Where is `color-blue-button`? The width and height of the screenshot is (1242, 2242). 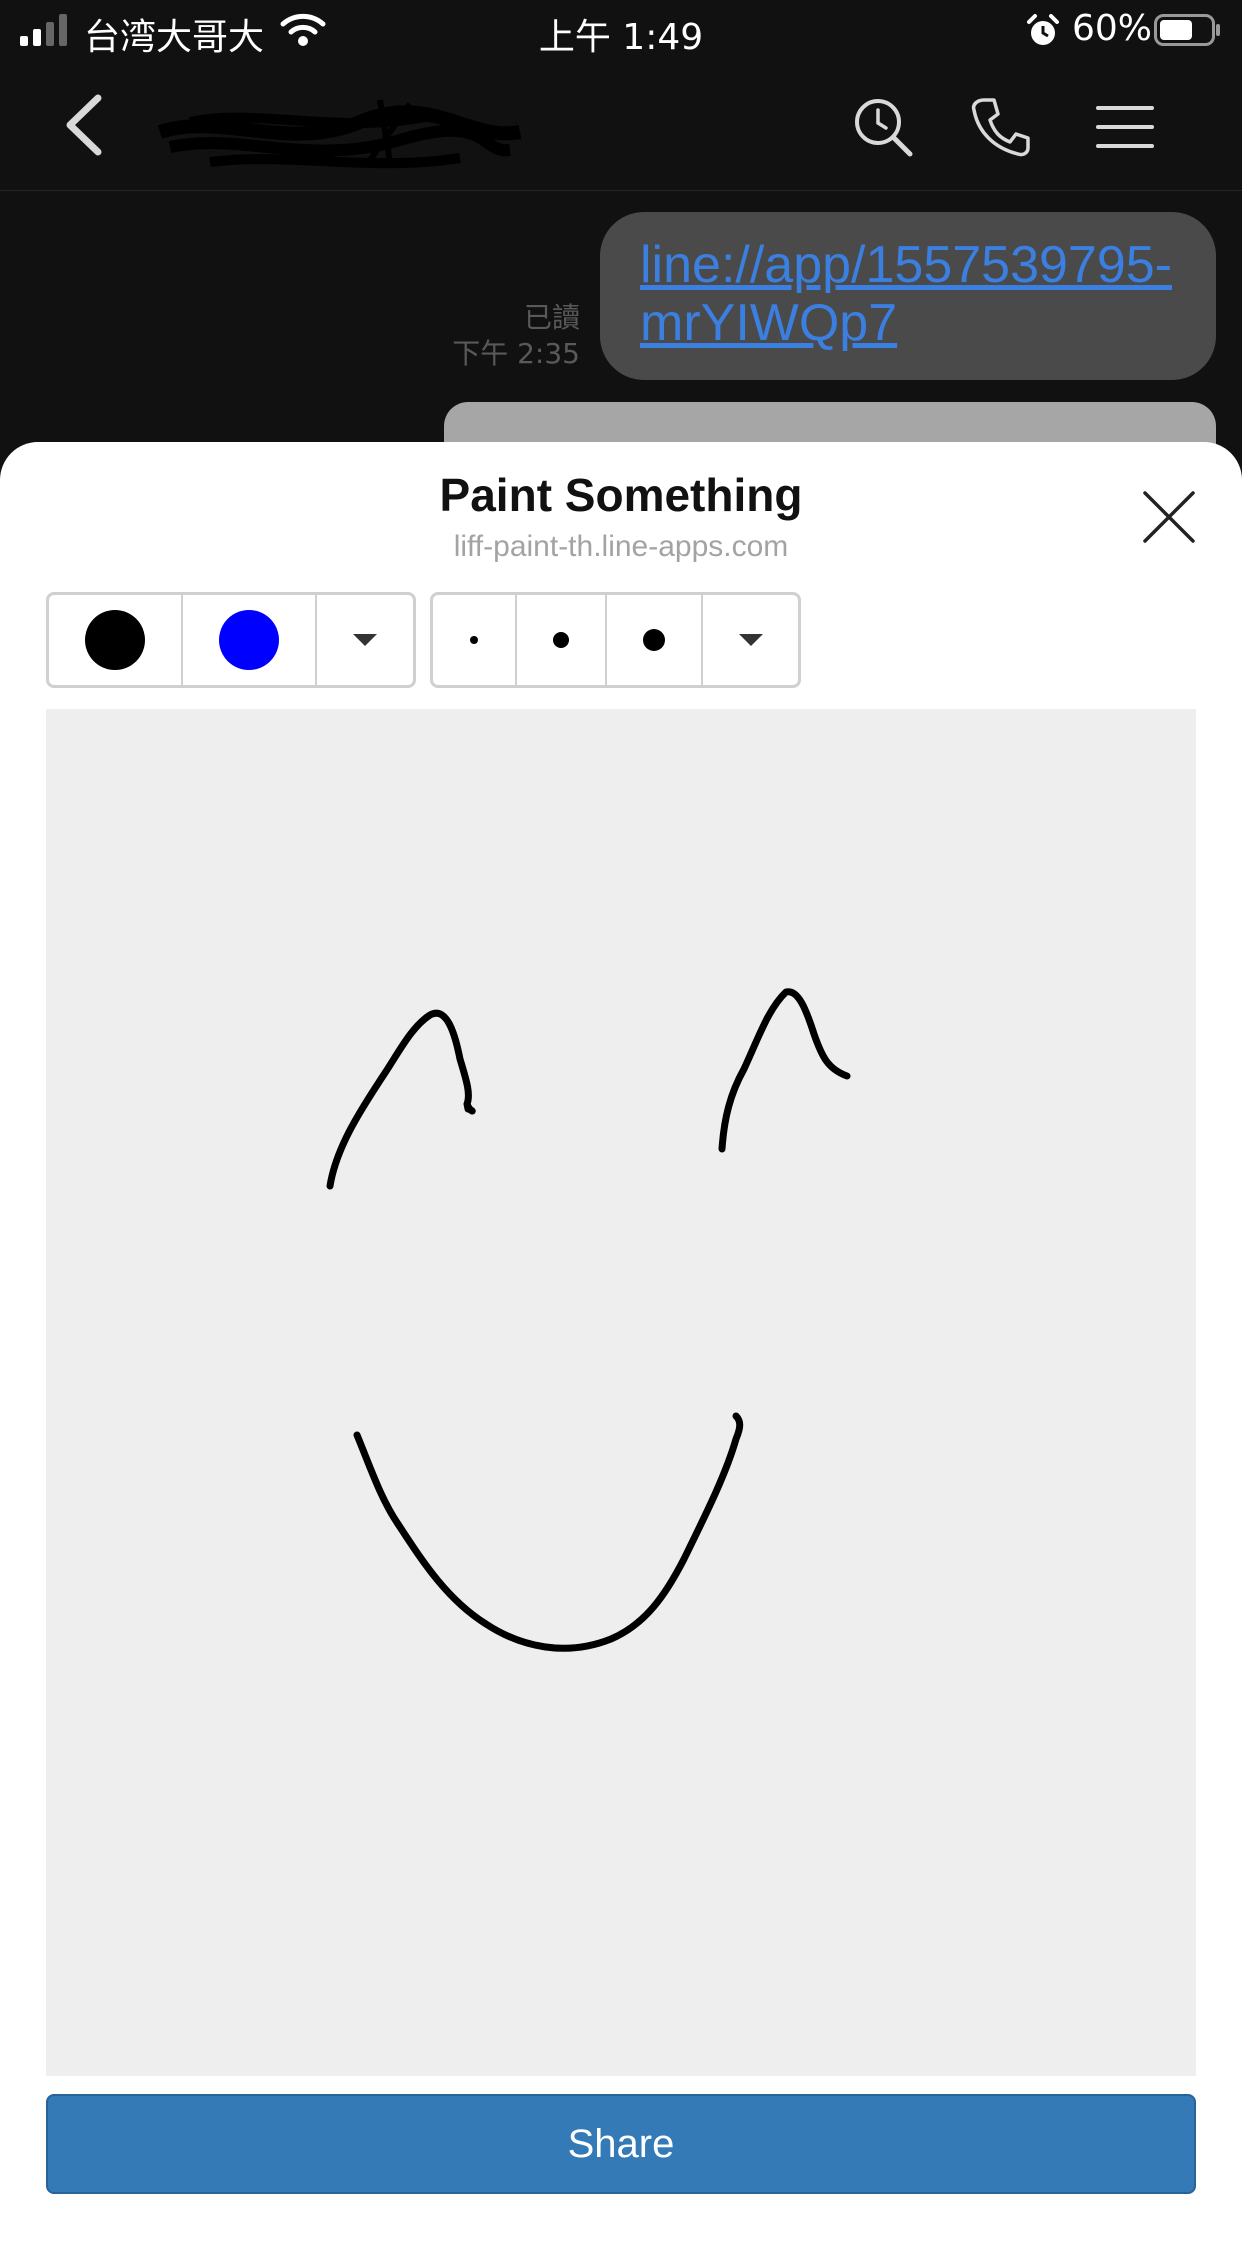 color-blue-button is located at coordinates (250, 640).